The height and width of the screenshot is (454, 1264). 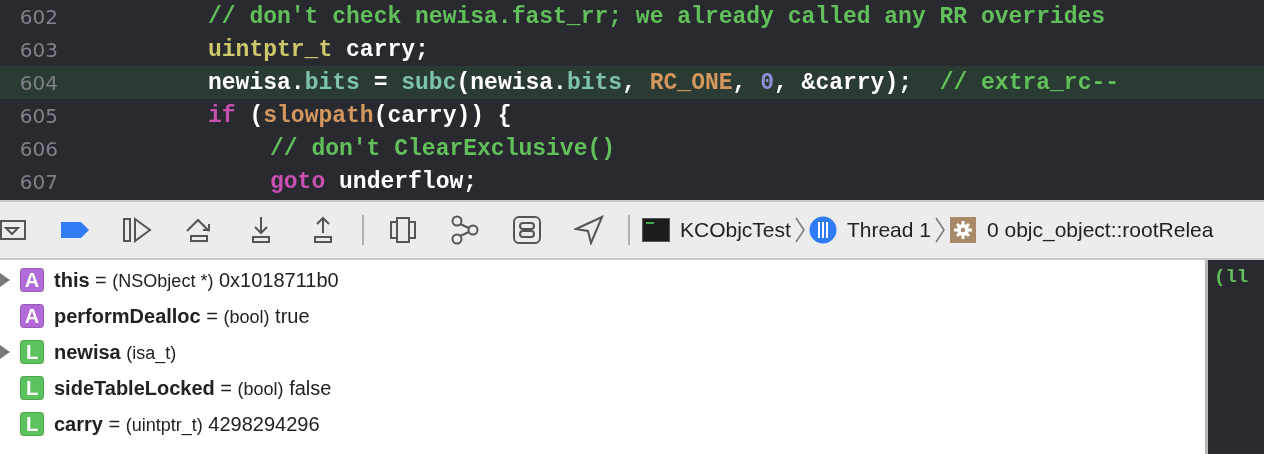 What do you see at coordinates (465, 230) in the screenshot?
I see `nodes-icon` at bounding box center [465, 230].